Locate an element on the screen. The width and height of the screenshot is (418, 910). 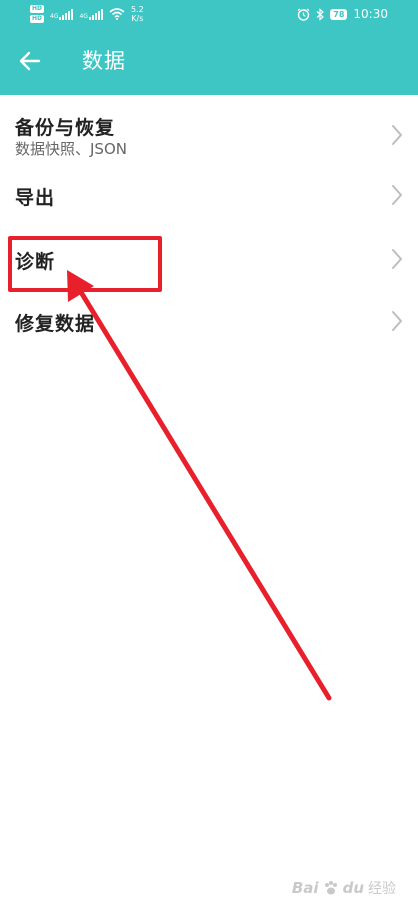
clock: 10:30 is located at coordinates (370, 14).